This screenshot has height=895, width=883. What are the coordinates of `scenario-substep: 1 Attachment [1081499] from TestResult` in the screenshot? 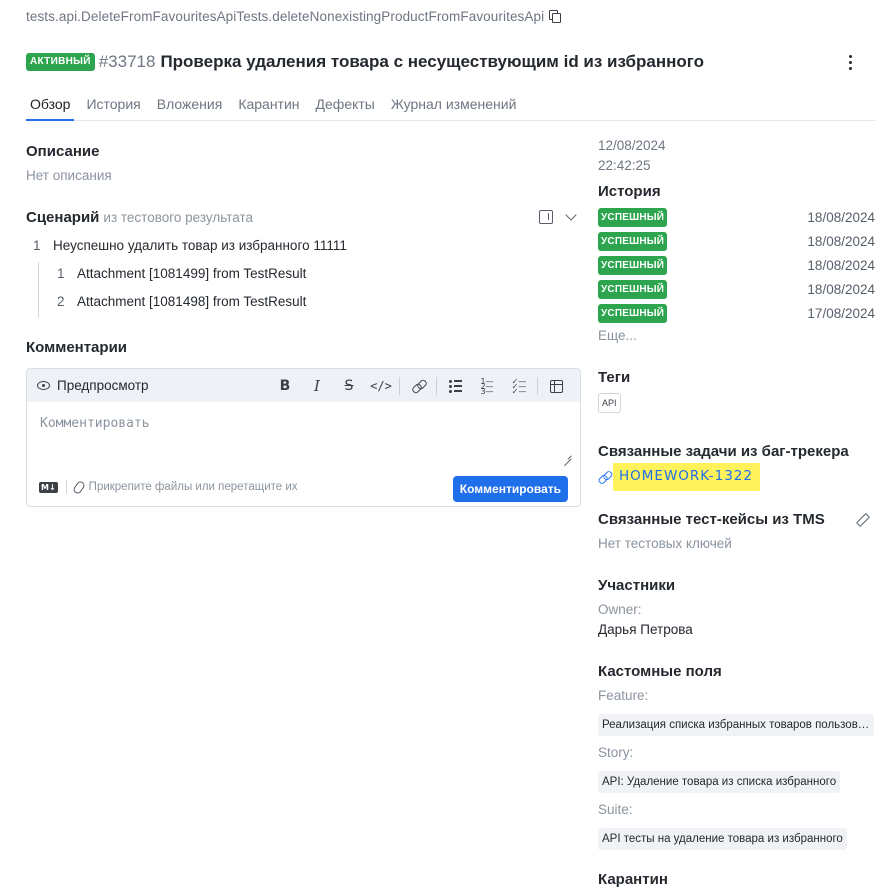 It's located at (181, 273).